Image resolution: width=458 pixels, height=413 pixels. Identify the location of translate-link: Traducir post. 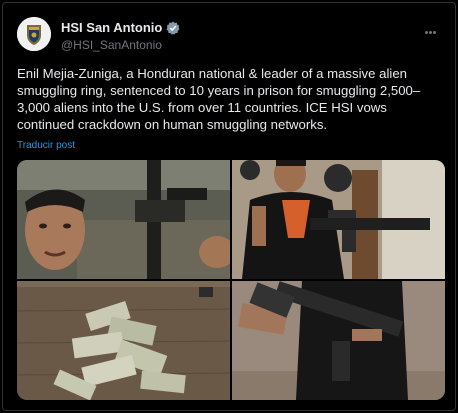
(46, 145).